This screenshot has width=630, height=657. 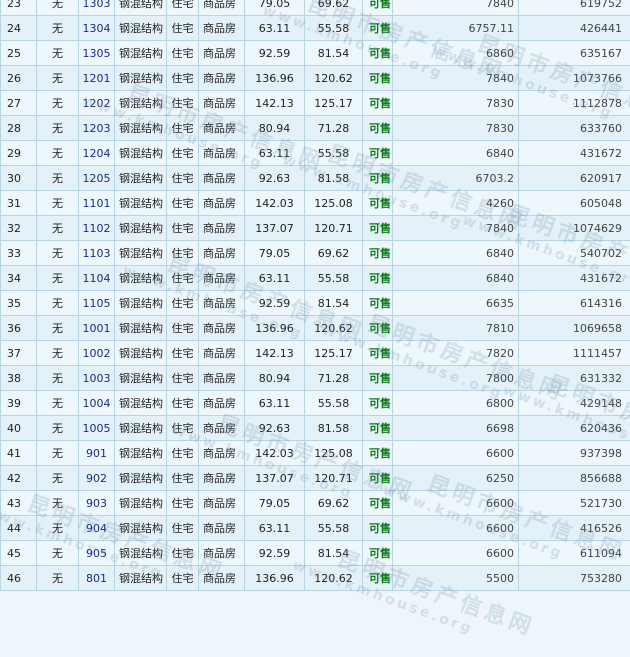 What do you see at coordinates (315, 203) in the screenshot?
I see `table-row: 31无1101钢混结构住宅商品房142.03125.08可售4260605048` at bounding box center [315, 203].